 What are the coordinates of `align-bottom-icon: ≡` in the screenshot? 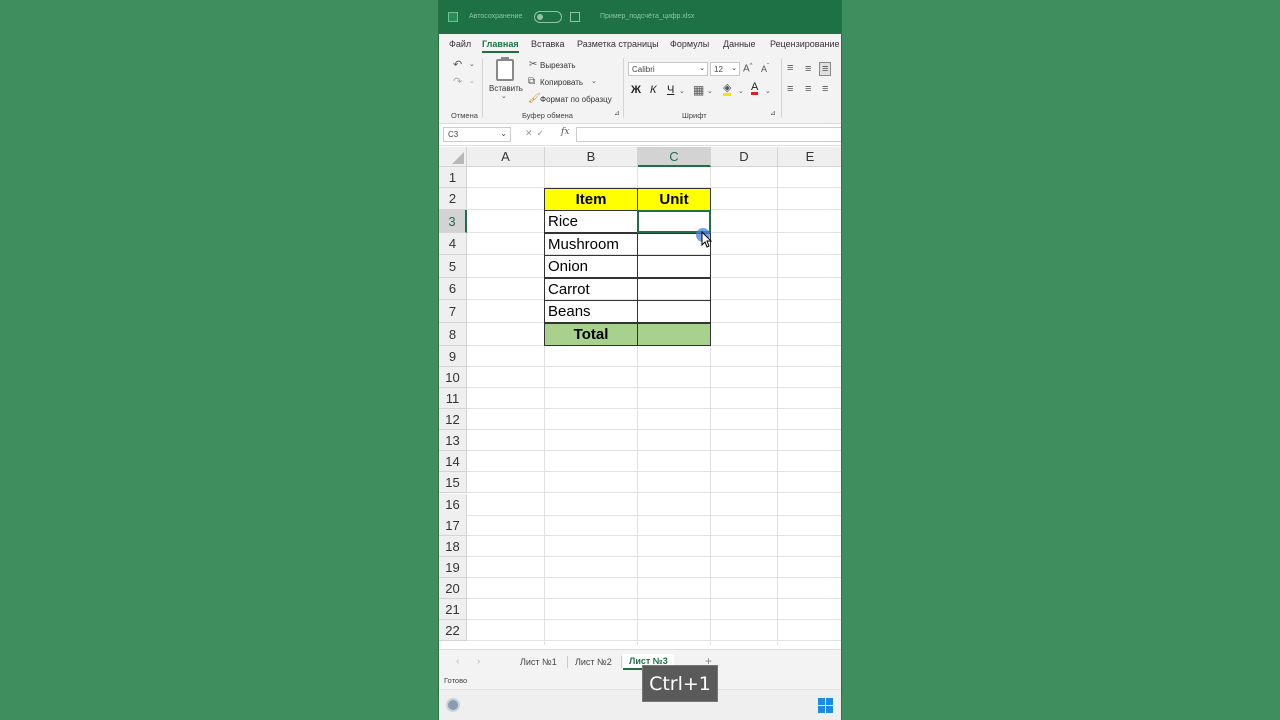 It's located at (825, 69).